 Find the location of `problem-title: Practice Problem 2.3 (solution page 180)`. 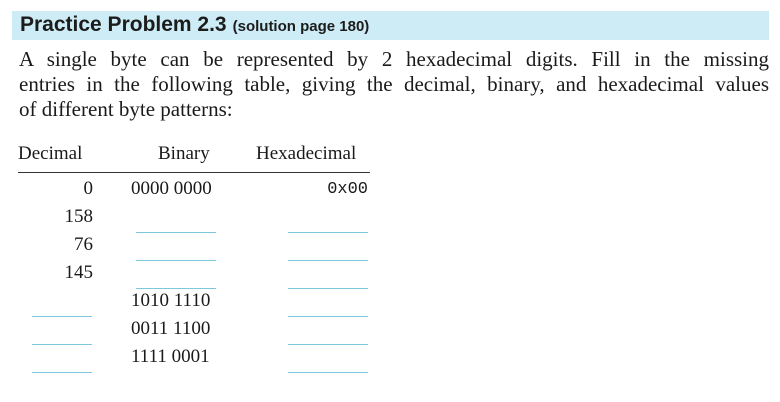

problem-title: Practice Problem 2.3 (solution page 180) is located at coordinates (194, 25).